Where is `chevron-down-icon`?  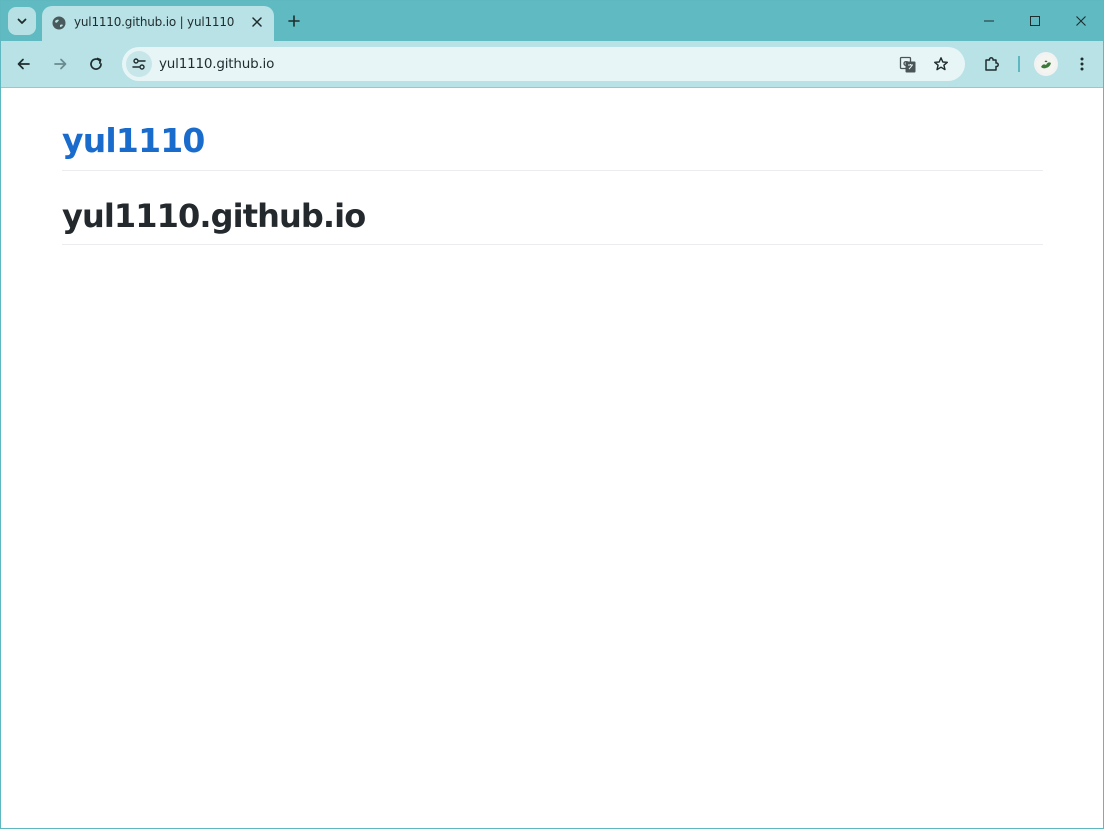
chevron-down-icon is located at coordinates (22, 21).